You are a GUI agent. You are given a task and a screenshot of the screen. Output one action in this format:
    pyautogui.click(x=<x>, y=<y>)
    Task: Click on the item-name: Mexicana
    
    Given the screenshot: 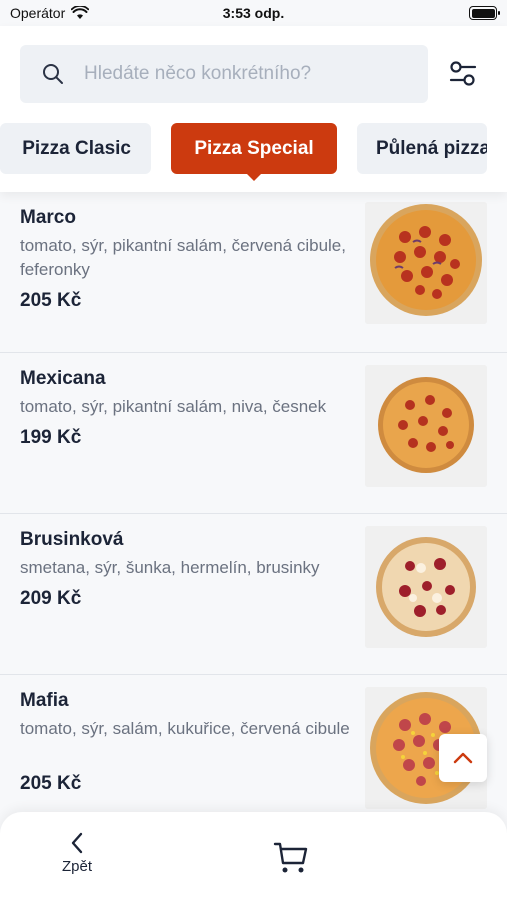 What is the action you would take?
    pyautogui.click(x=63, y=378)
    